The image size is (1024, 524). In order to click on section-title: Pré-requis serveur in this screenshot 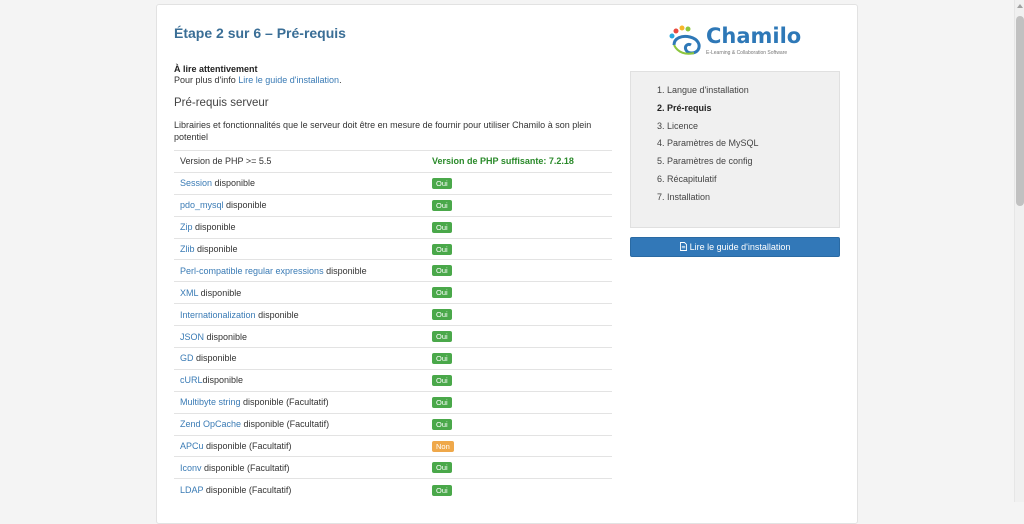, I will do `click(221, 103)`.